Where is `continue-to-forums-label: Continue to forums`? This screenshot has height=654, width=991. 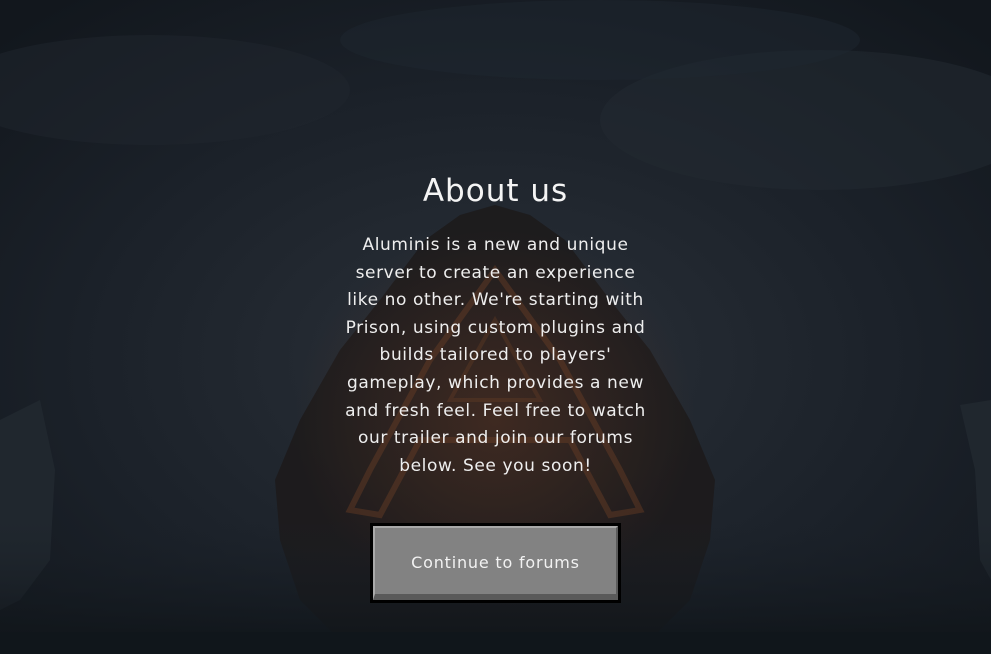 continue-to-forums-label: Continue to forums is located at coordinates (495, 563).